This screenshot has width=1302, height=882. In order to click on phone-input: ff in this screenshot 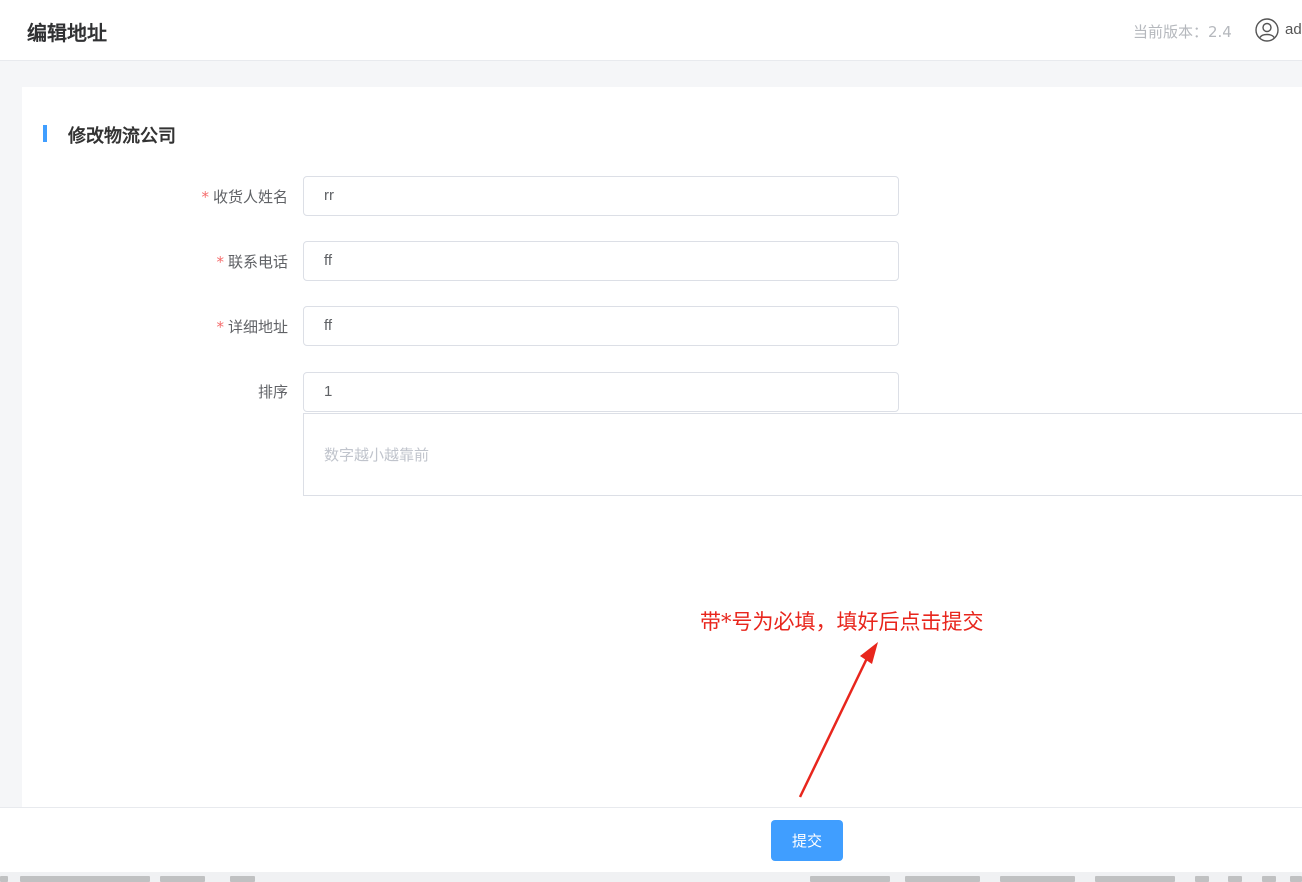, I will do `click(601, 261)`.